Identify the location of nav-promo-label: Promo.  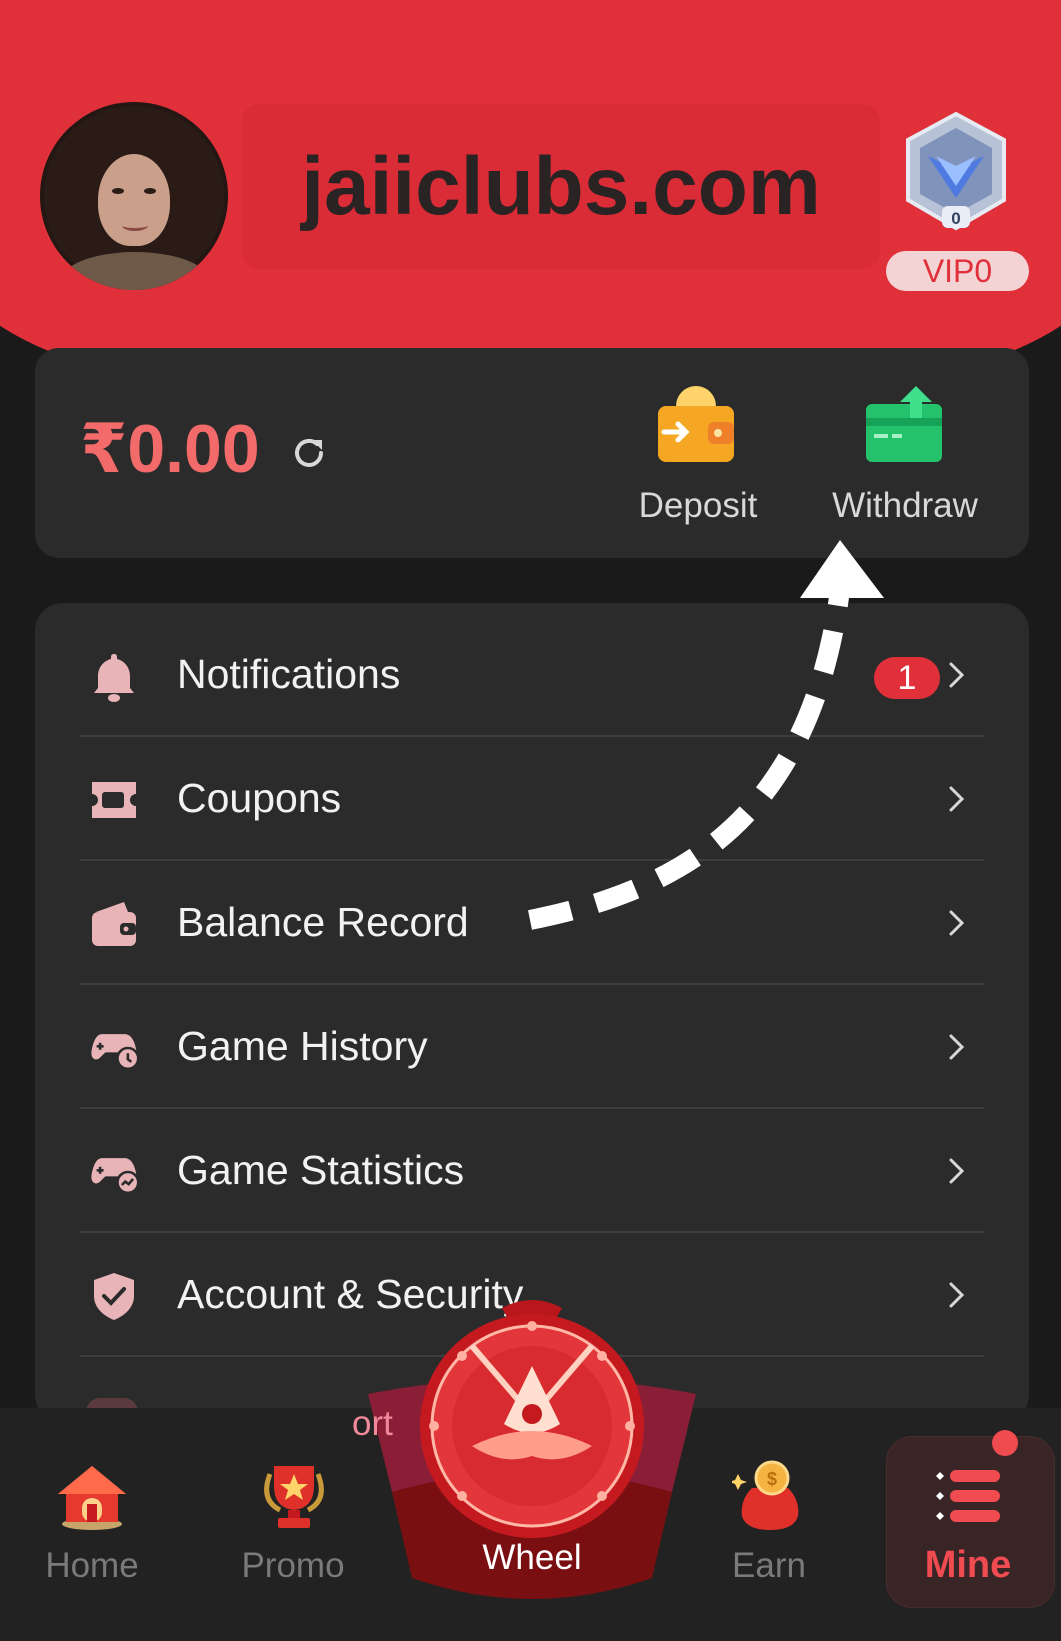
(293, 1566).